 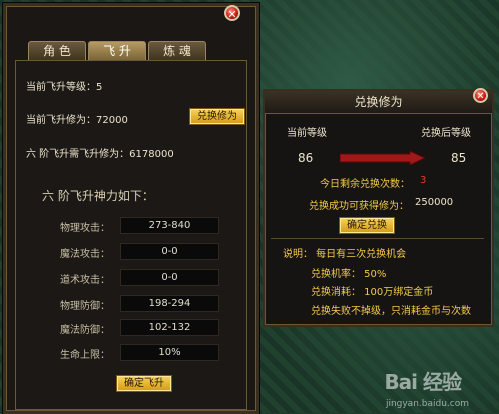 I want to click on note-line: 说明： 每日有三次兑换机会, so click(x=345, y=254).